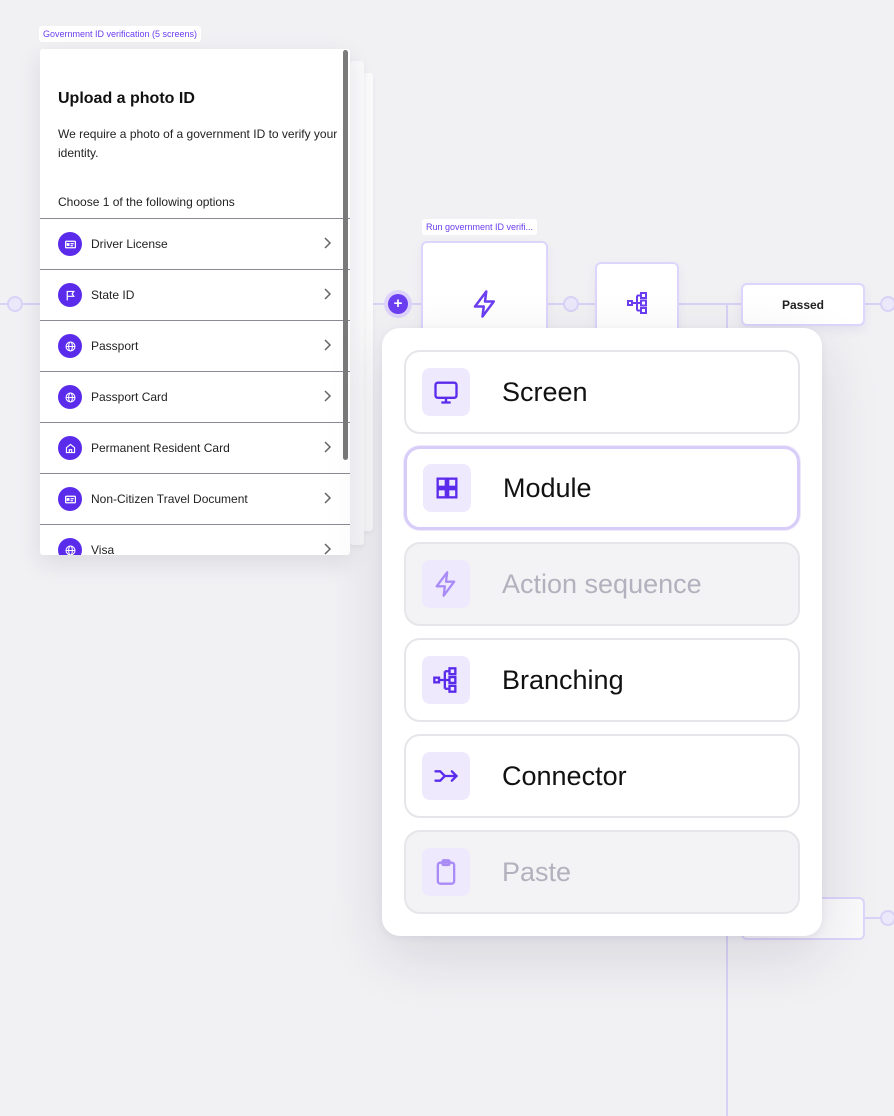 This screenshot has height=1116, width=894. Describe the element at coordinates (146, 202) in the screenshot. I see `screen-prompt: Choose 1 of the following options` at that location.